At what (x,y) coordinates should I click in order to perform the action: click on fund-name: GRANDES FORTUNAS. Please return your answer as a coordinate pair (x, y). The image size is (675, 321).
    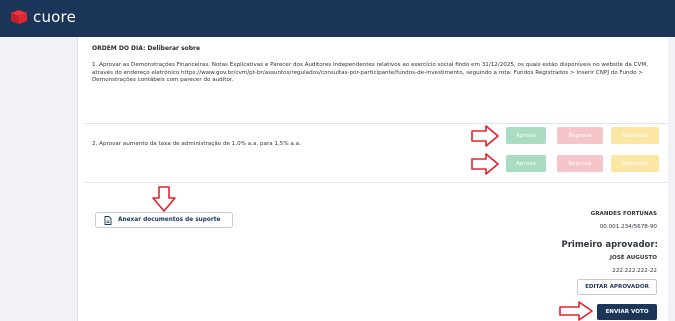
    Looking at the image, I should click on (623, 214).